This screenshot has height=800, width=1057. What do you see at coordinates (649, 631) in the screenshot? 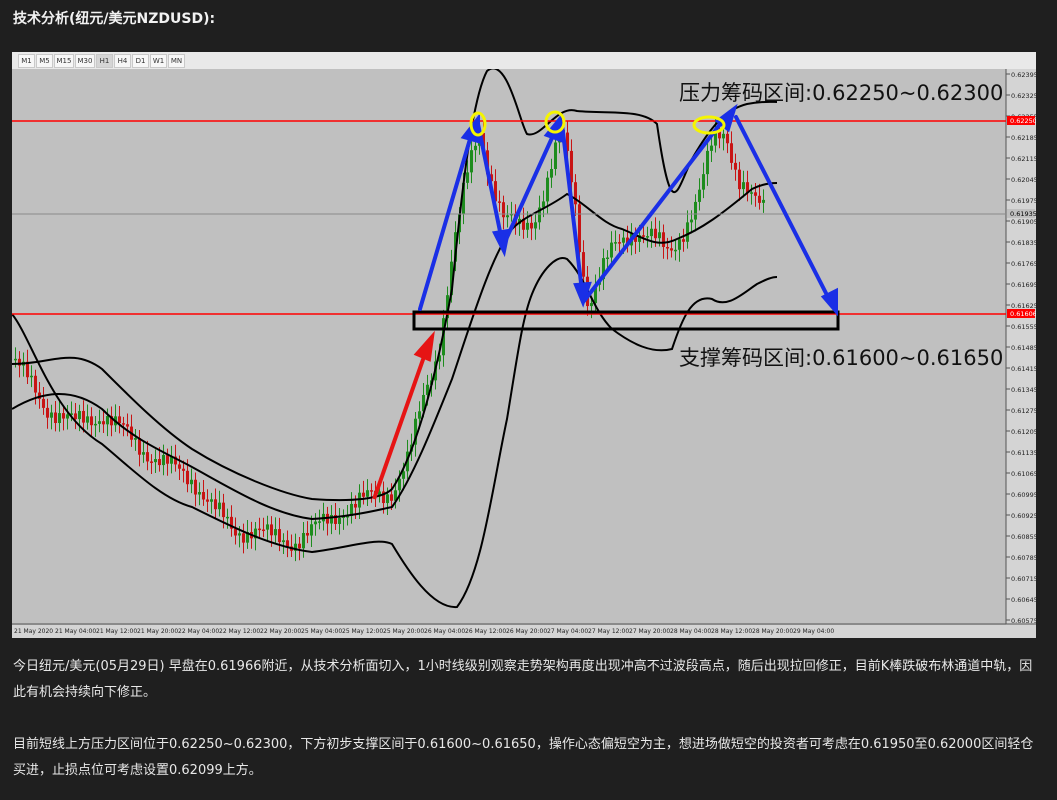
I see `time-tick: 27 May 20:00` at bounding box center [649, 631].